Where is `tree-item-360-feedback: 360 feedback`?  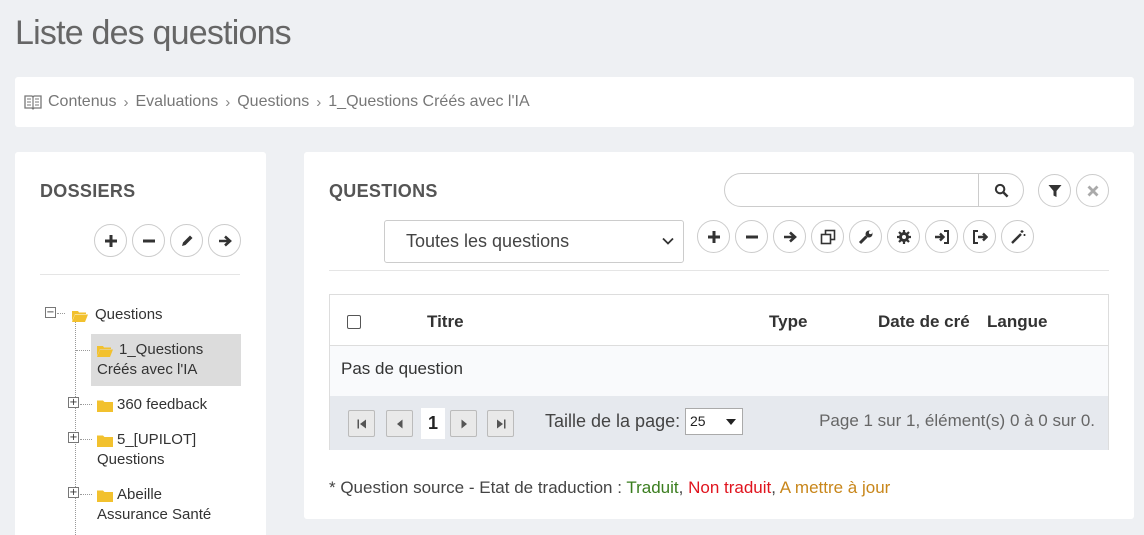
tree-item-360-feedback: 360 feedback is located at coordinates (162, 405).